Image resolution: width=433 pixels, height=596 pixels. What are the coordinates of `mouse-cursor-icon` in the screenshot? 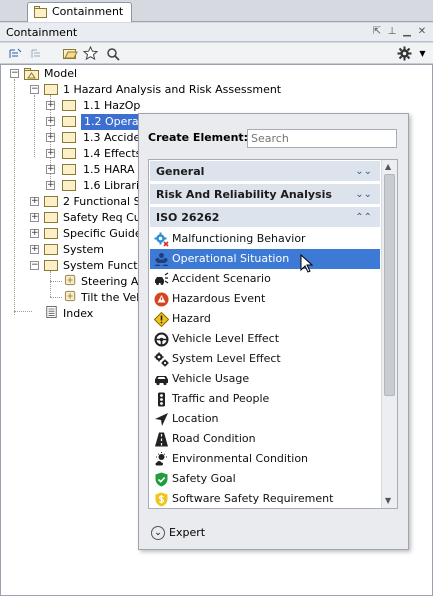 It's located at (307, 263).